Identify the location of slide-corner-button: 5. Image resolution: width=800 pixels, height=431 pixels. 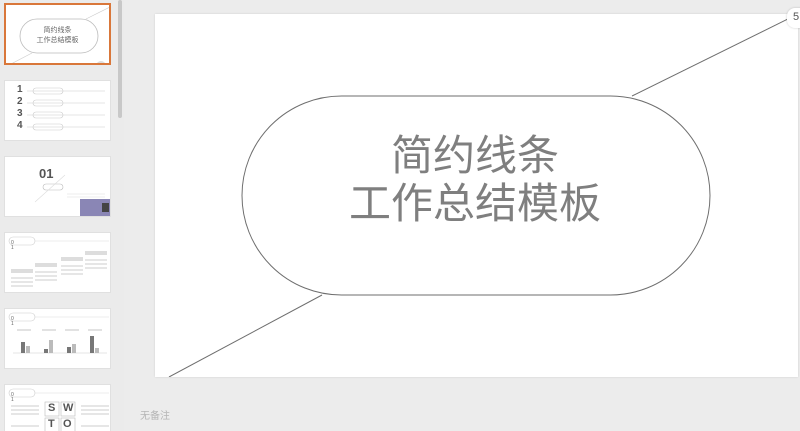
(793, 18).